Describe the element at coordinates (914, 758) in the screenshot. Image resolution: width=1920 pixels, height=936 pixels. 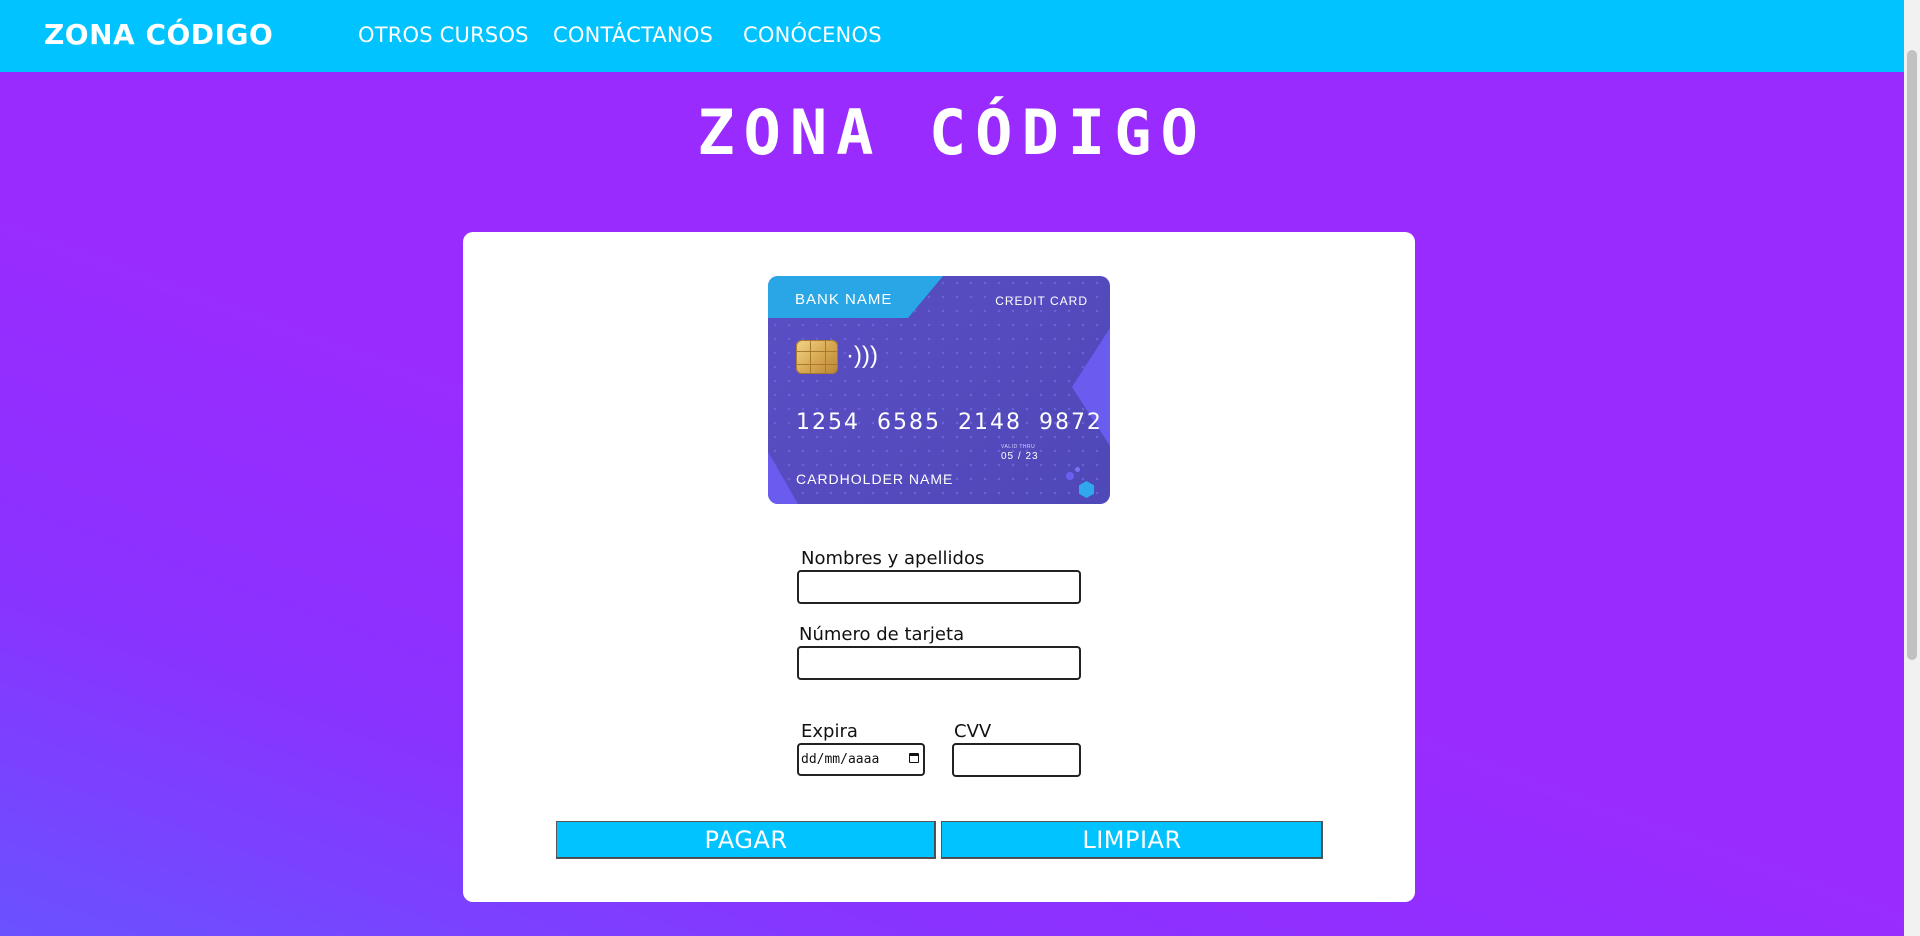
I see `calendar-icon` at that location.